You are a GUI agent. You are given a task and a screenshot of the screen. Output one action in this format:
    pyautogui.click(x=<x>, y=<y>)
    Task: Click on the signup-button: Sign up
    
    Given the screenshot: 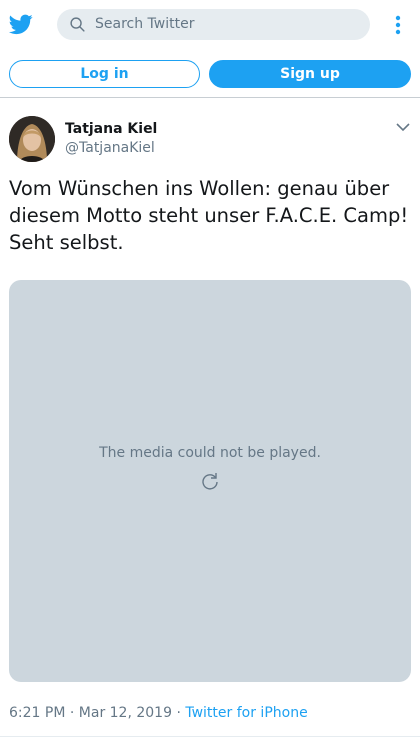 What is the action you would take?
    pyautogui.click(x=310, y=74)
    